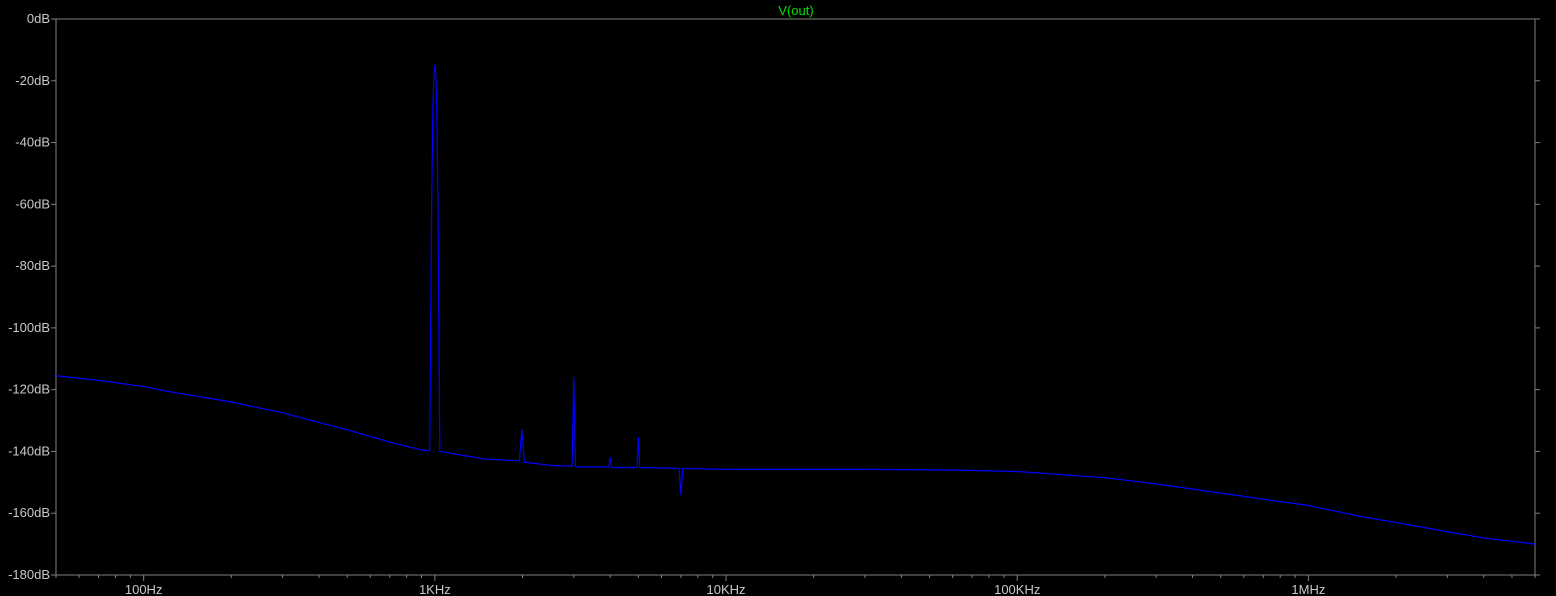 The height and width of the screenshot is (596, 1556). Describe the element at coordinates (1017, 589) in the screenshot. I see `x-tick-label: 100KHz` at that location.